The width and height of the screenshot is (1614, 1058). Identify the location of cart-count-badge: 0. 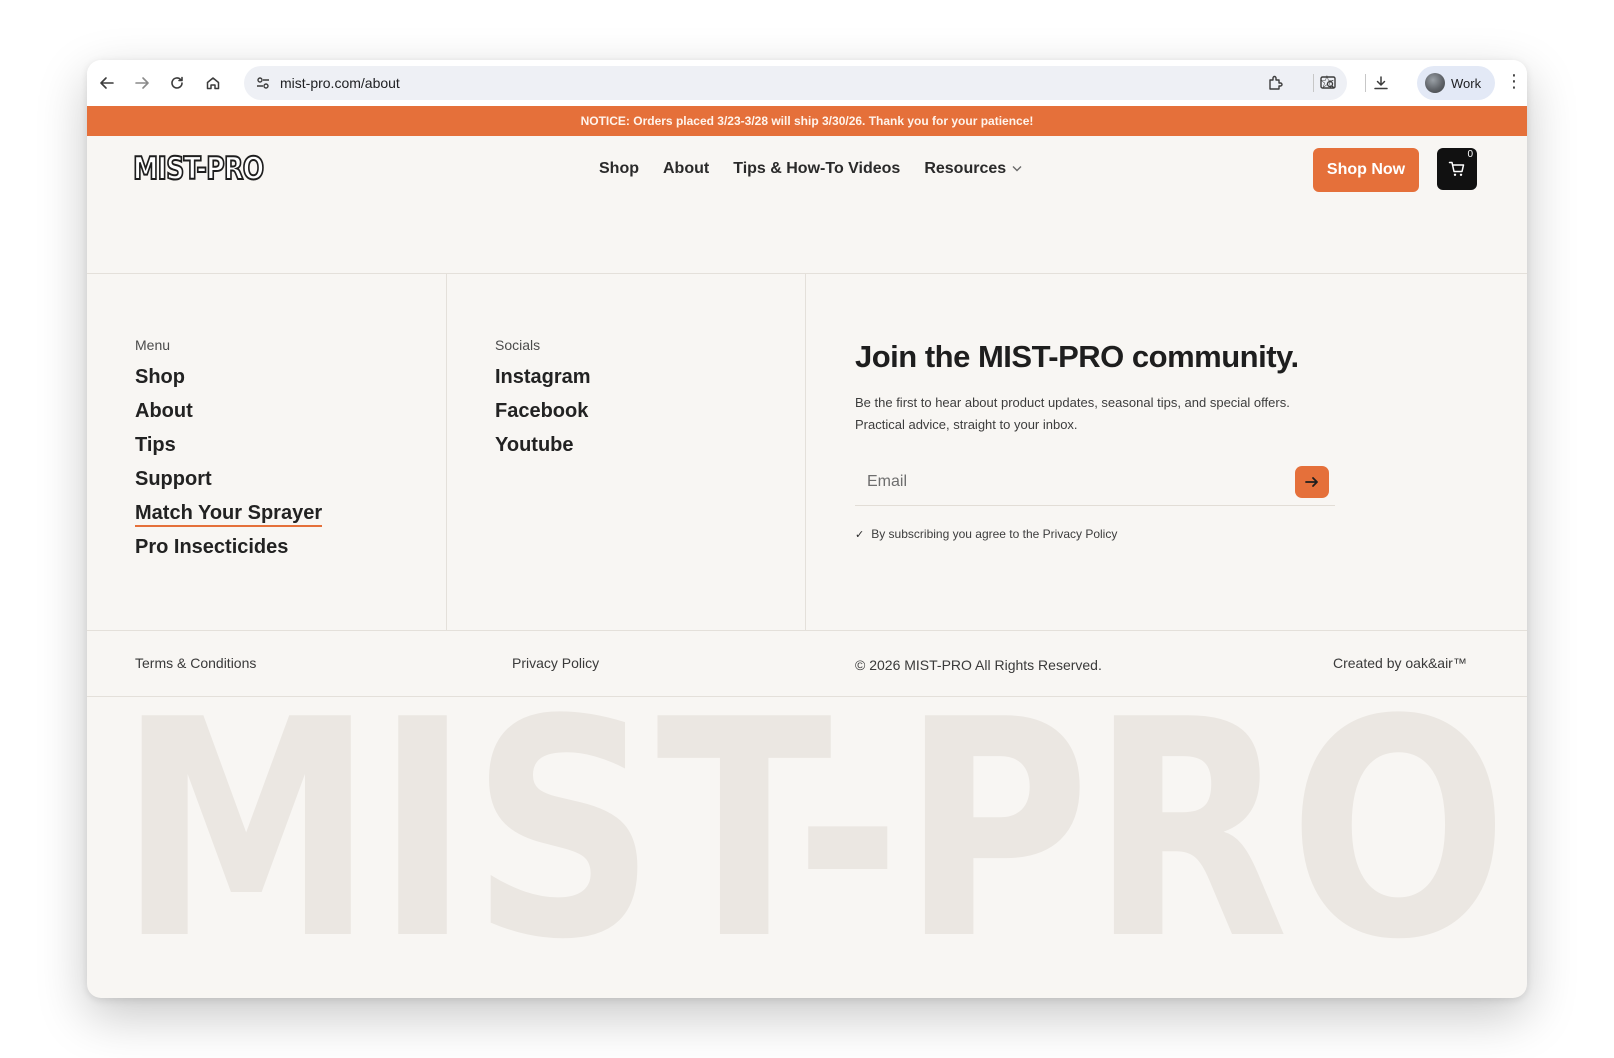
(1470, 154).